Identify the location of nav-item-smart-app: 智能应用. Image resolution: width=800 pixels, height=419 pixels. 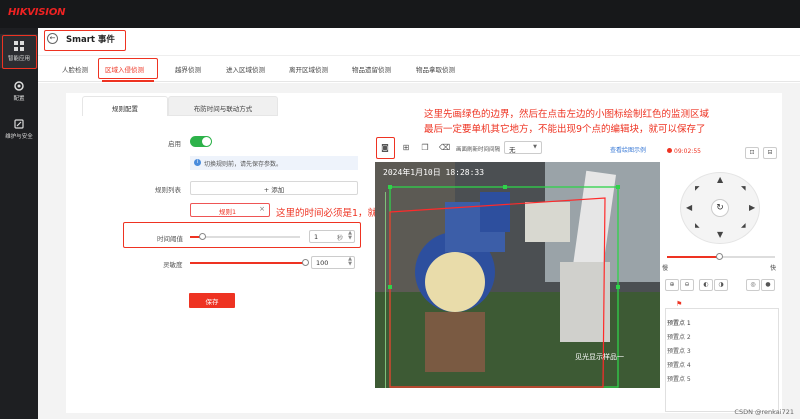
(19, 51).